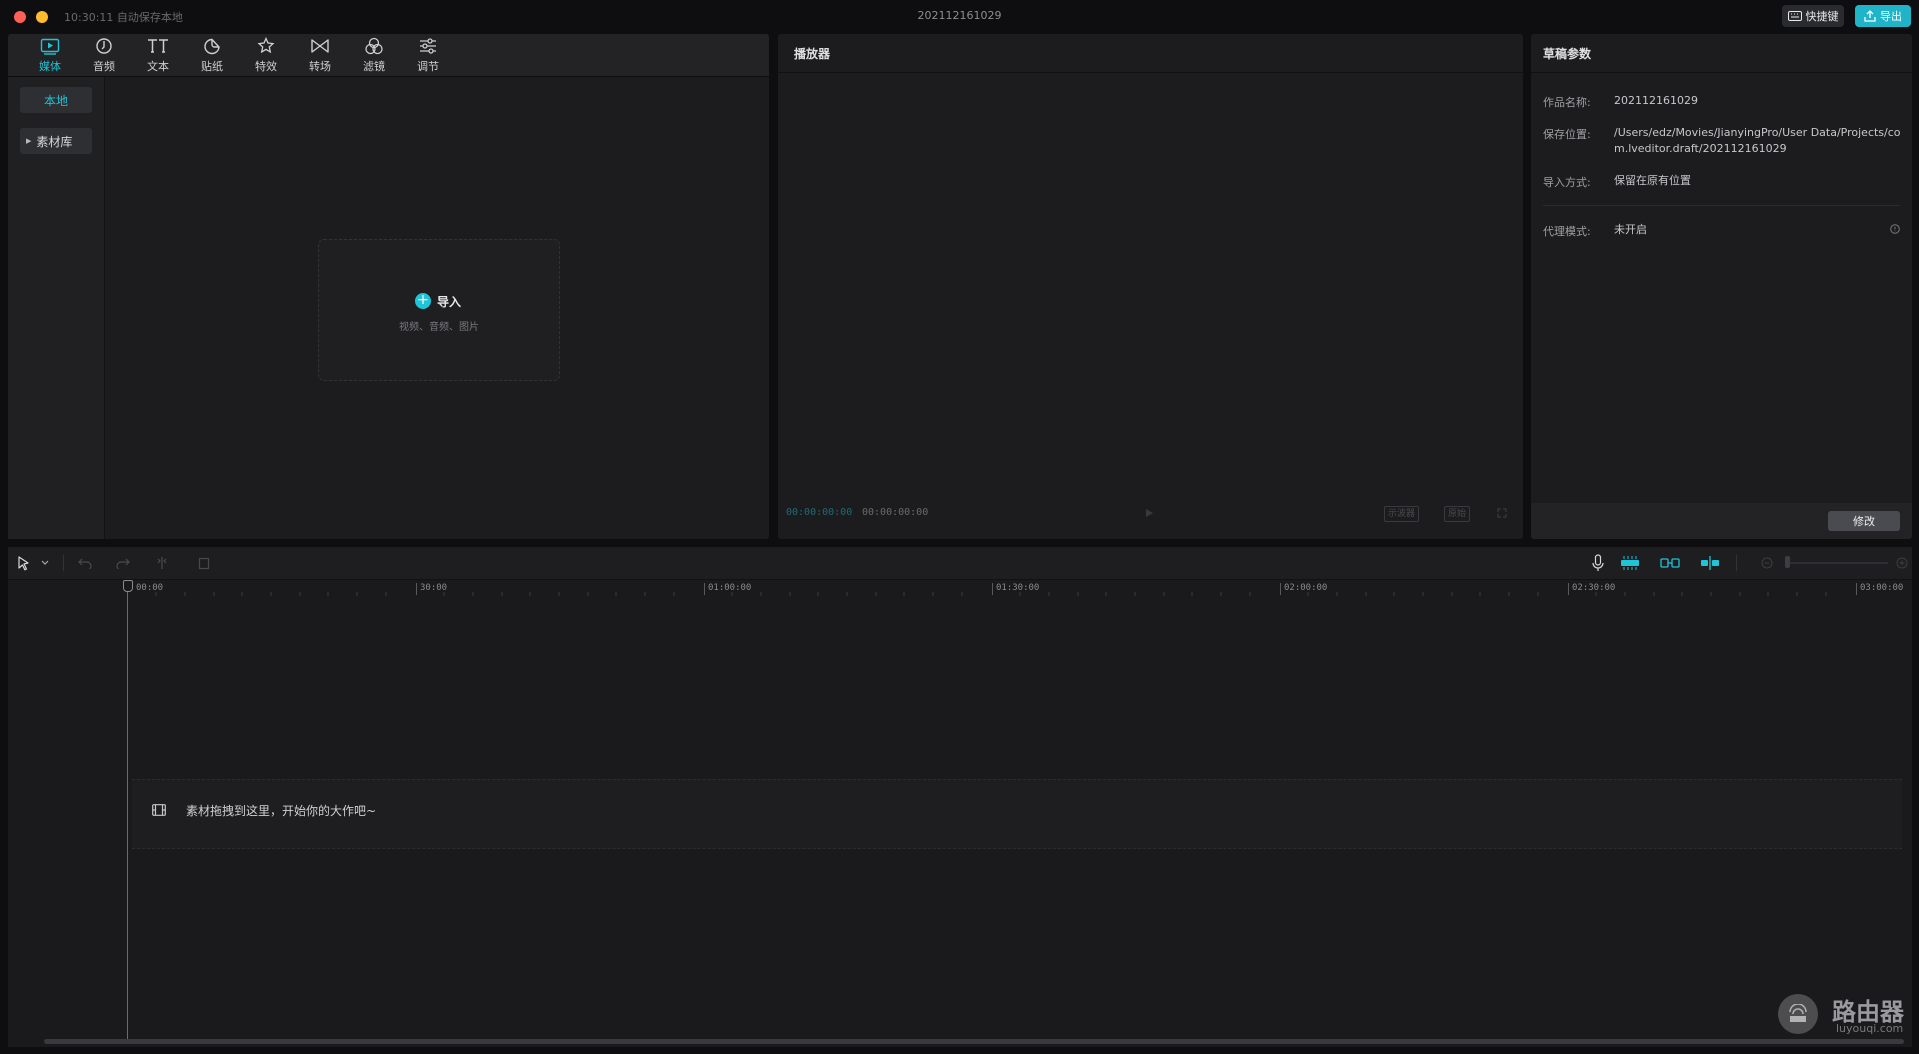  I want to click on fullscreen-icon, so click(1502, 513).